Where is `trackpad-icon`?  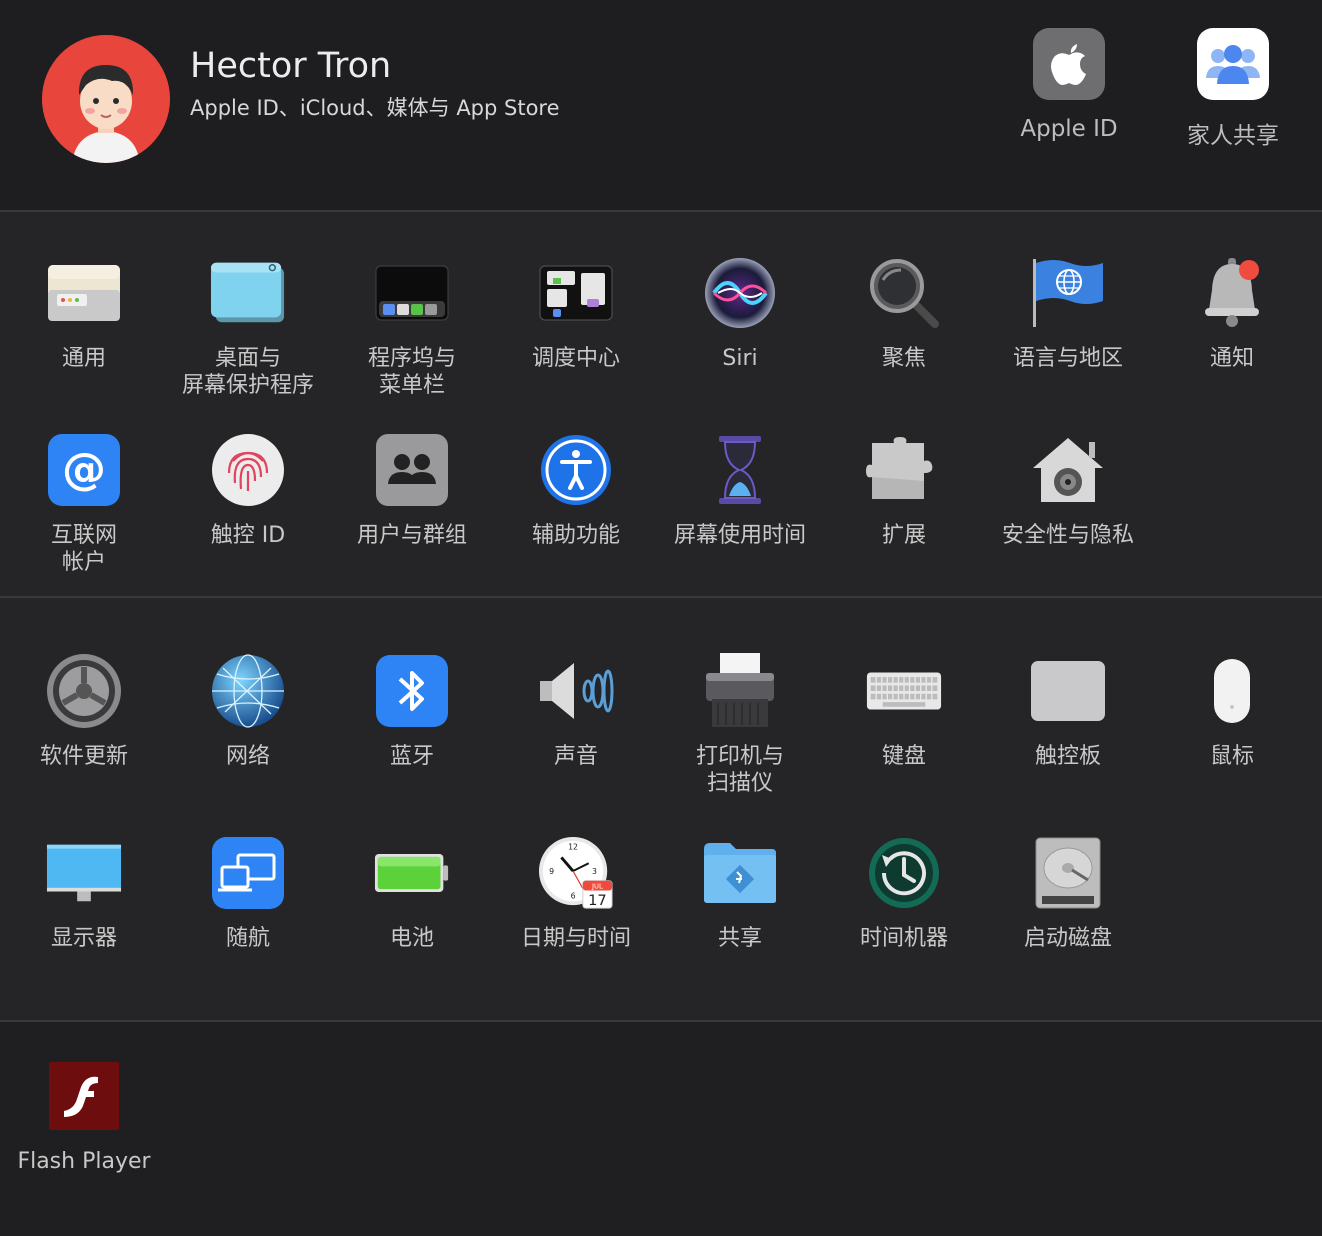
trackpad-icon is located at coordinates (1068, 691).